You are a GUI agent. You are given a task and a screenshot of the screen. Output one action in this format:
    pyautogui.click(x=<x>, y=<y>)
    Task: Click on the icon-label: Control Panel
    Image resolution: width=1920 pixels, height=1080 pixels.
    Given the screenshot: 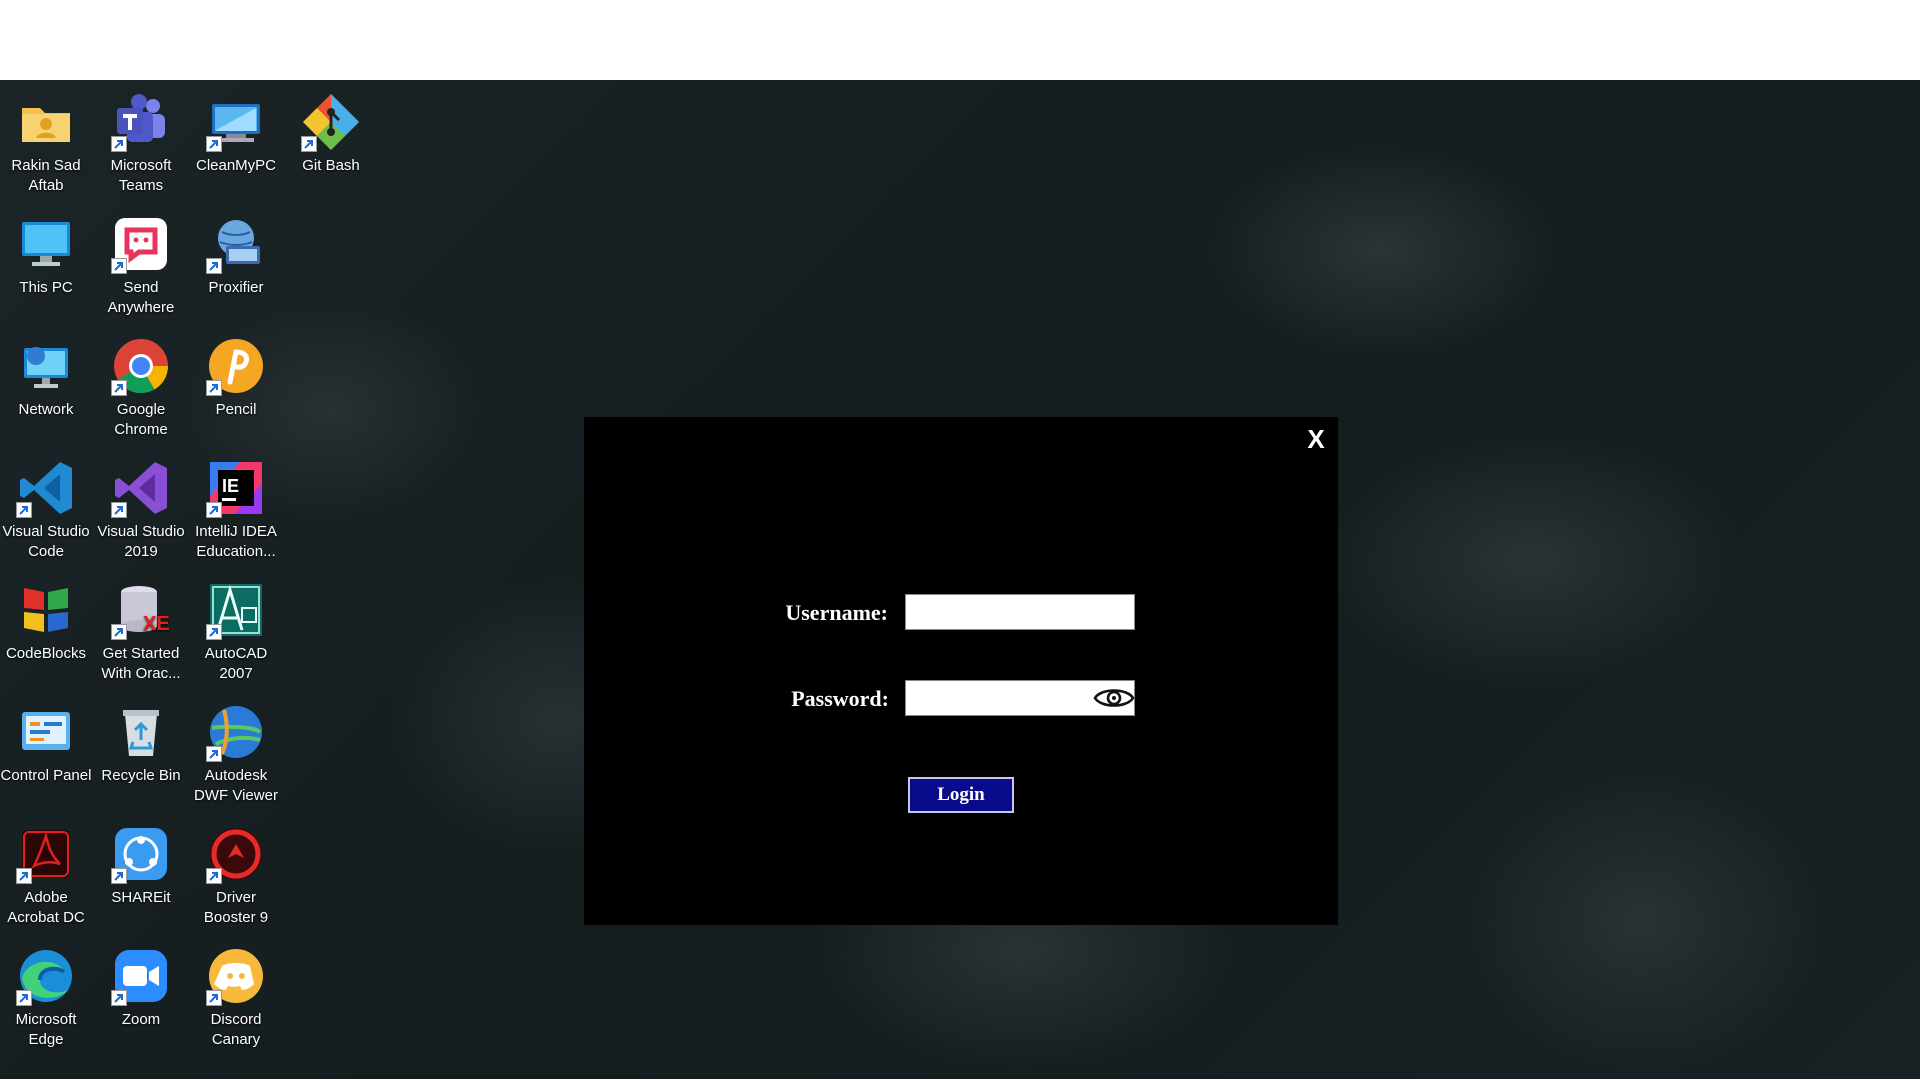 What is the action you would take?
    pyautogui.click(x=46, y=775)
    